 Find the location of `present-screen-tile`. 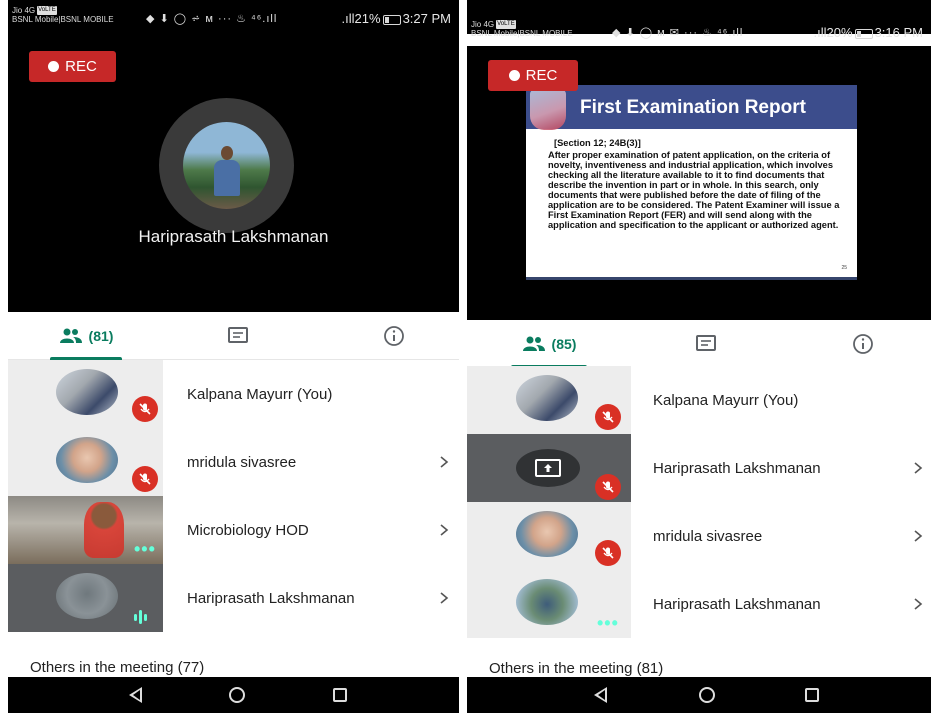

present-screen-tile is located at coordinates (548, 468).